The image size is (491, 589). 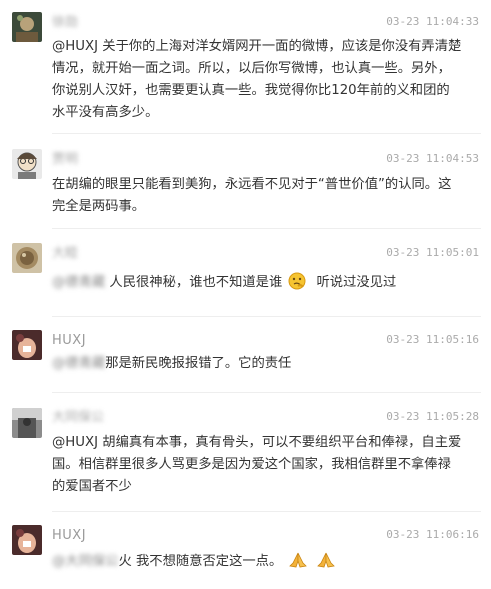 What do you see at coordinates (354, 282) in the screenshot?
I see `comment-body-after: 听说过没见过` at bounding box center [354, 282].